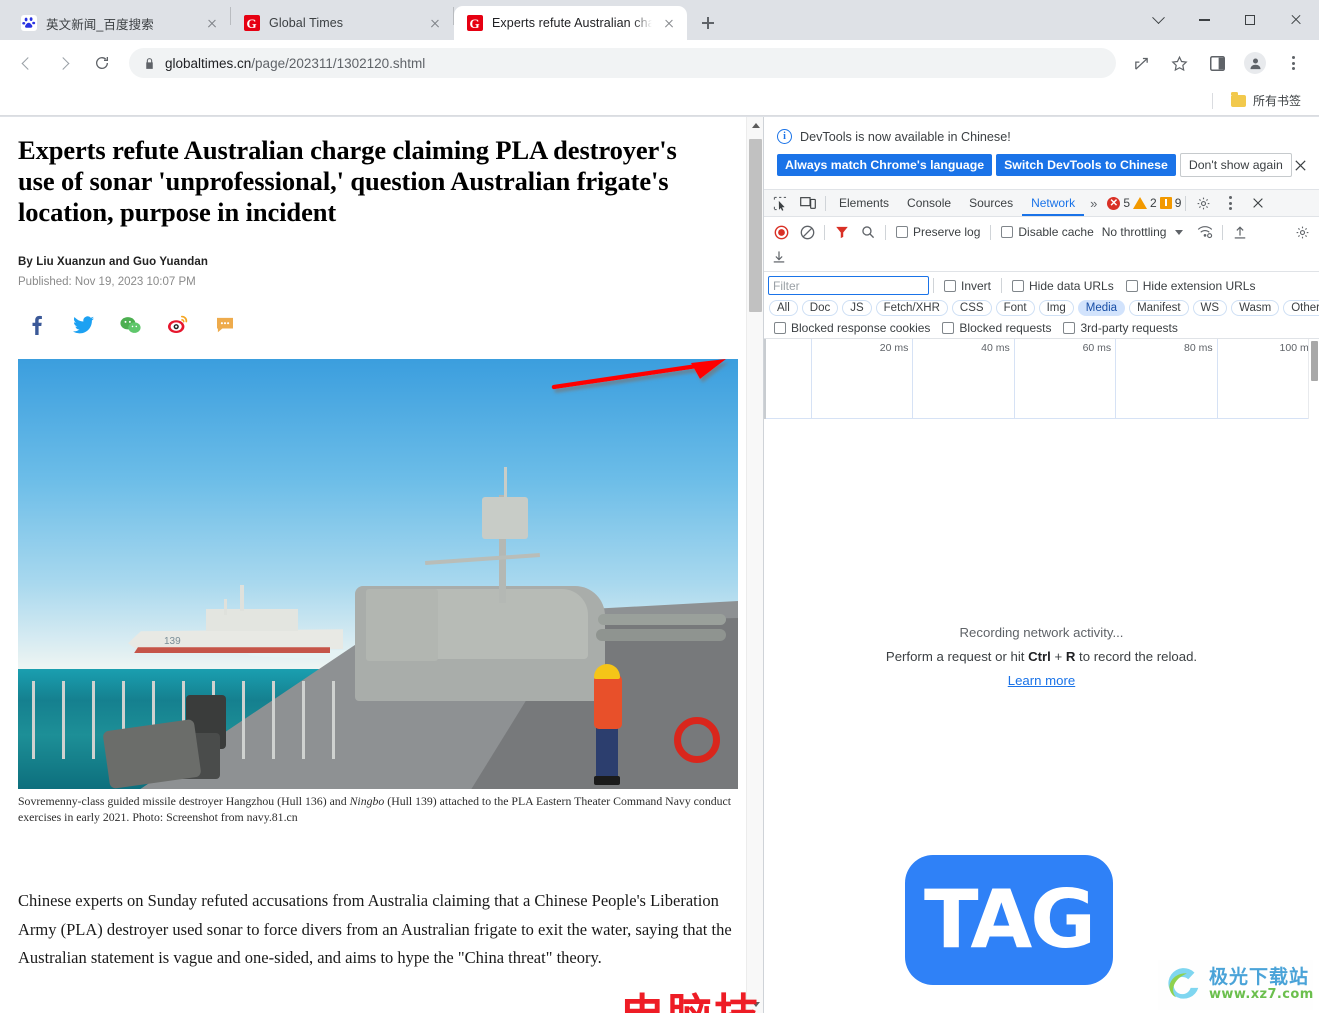  I want to click on scrollbar-thumb, so click(755, 225).